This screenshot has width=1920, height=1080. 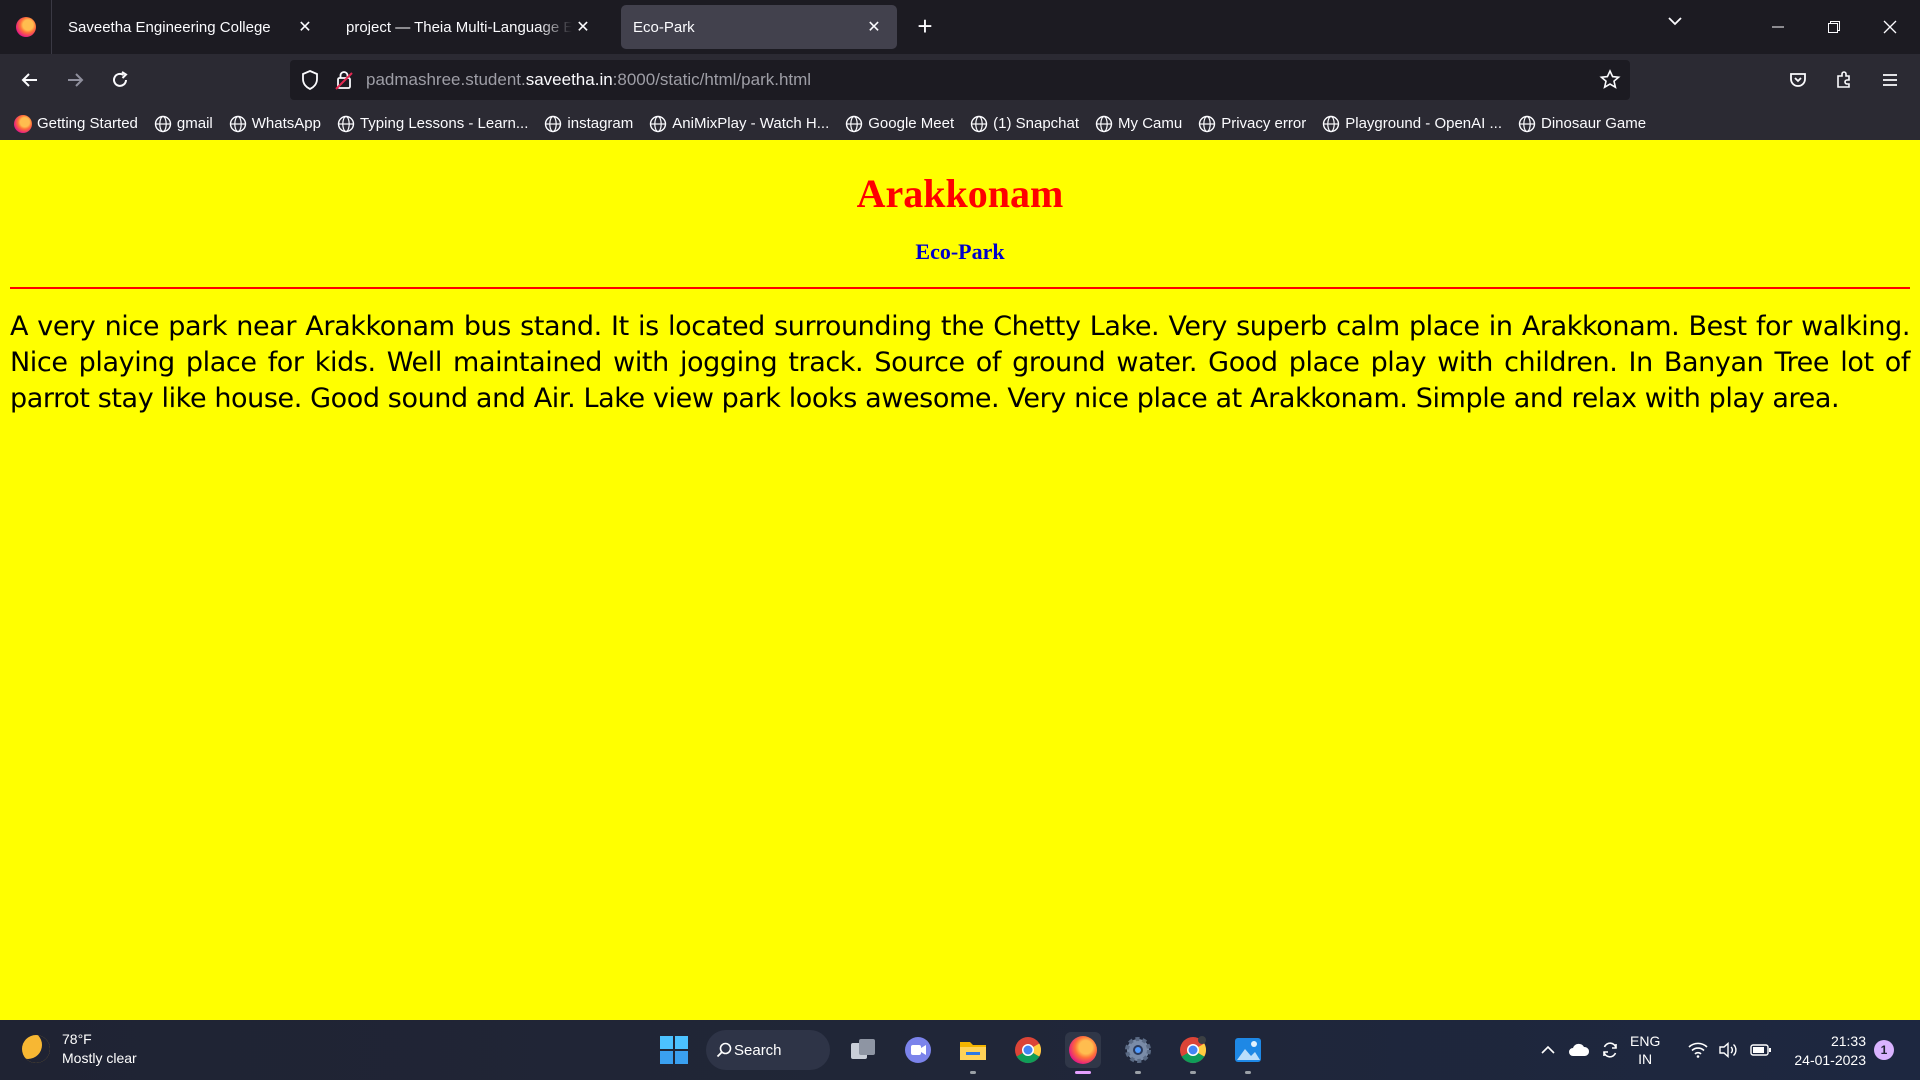 I want to click on start-button, so click(x=674, y=1050).